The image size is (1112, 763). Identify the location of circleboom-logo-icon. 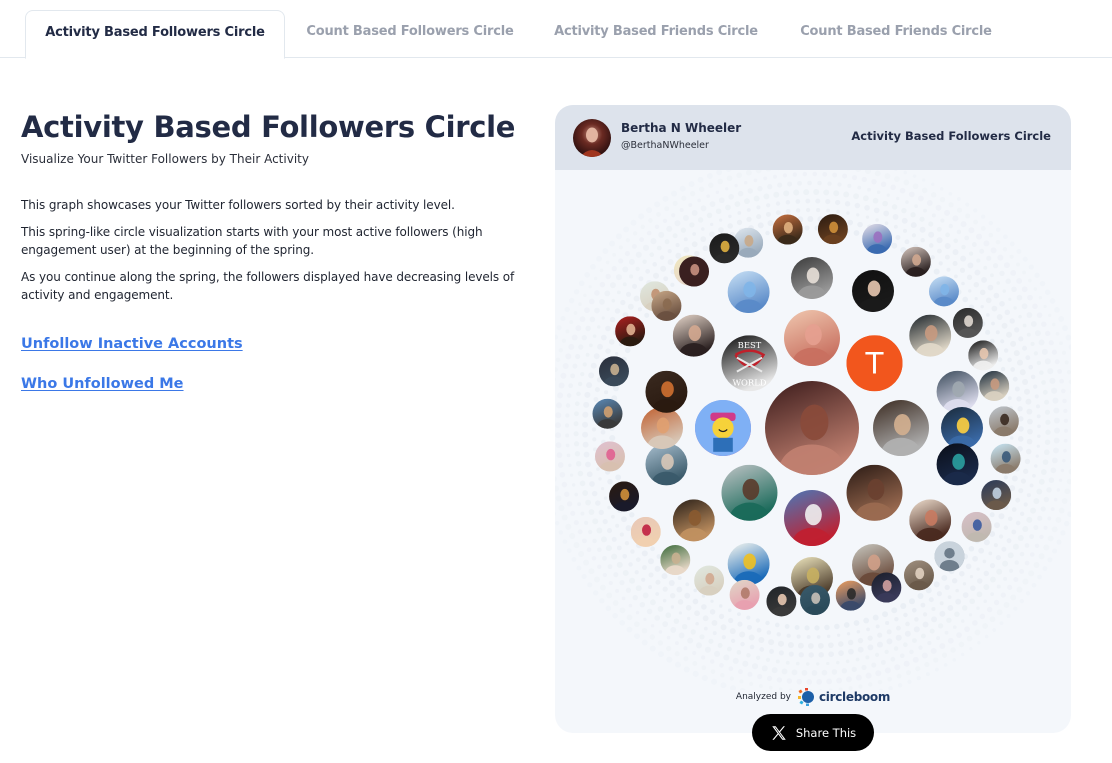
(805, 697).